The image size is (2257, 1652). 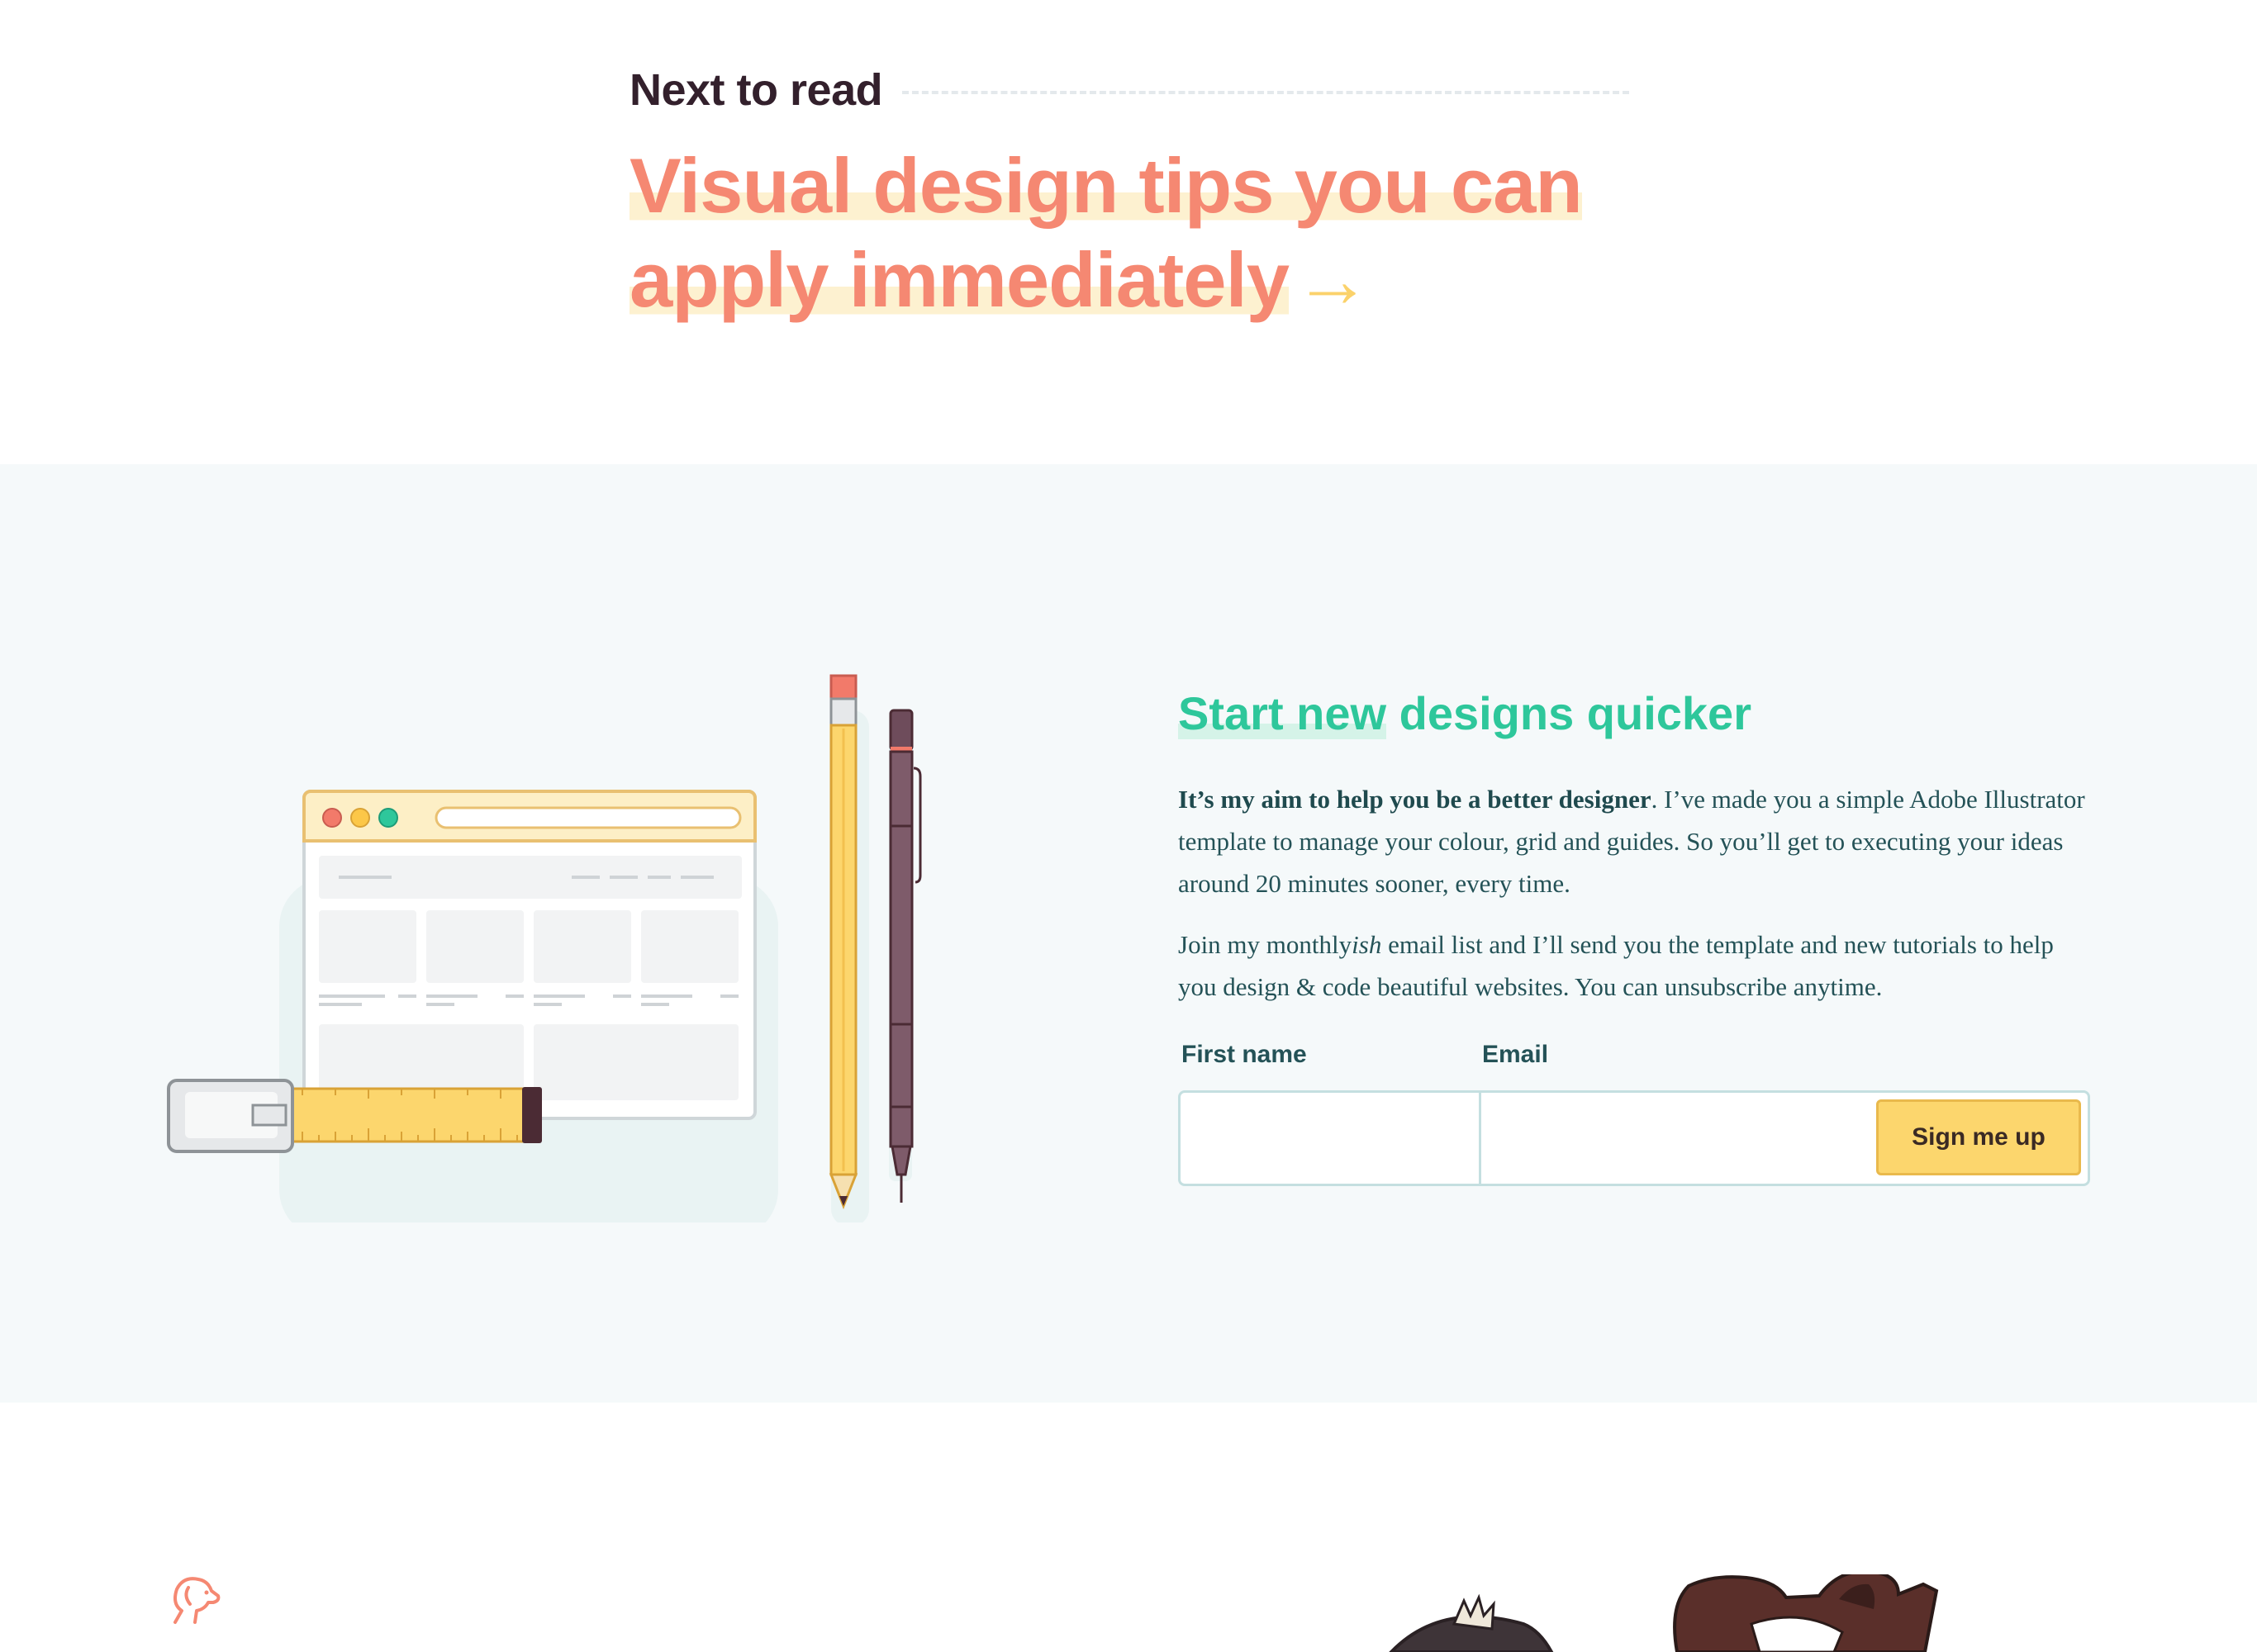 I want to click on sign-me-up-button: Sign me up, so click(x=1978, y=1137).